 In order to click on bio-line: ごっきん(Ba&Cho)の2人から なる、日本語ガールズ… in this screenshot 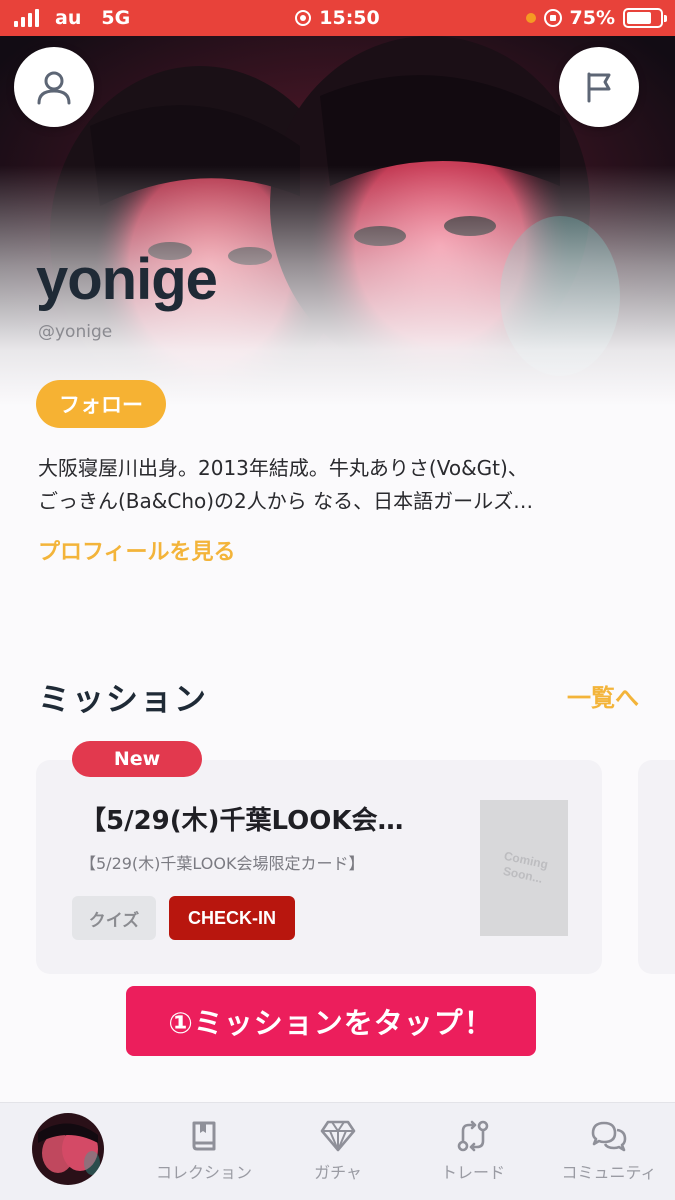, I will do `click(286, 501)`.